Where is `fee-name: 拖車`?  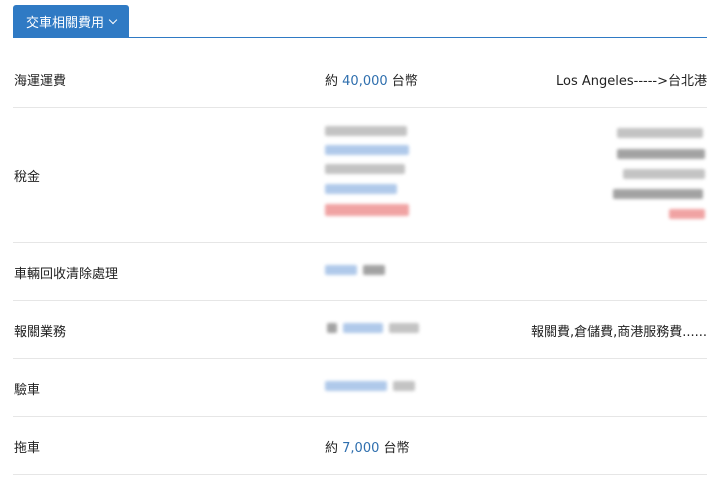
fee-name: 拖車 is located at coordinates (27, 448).